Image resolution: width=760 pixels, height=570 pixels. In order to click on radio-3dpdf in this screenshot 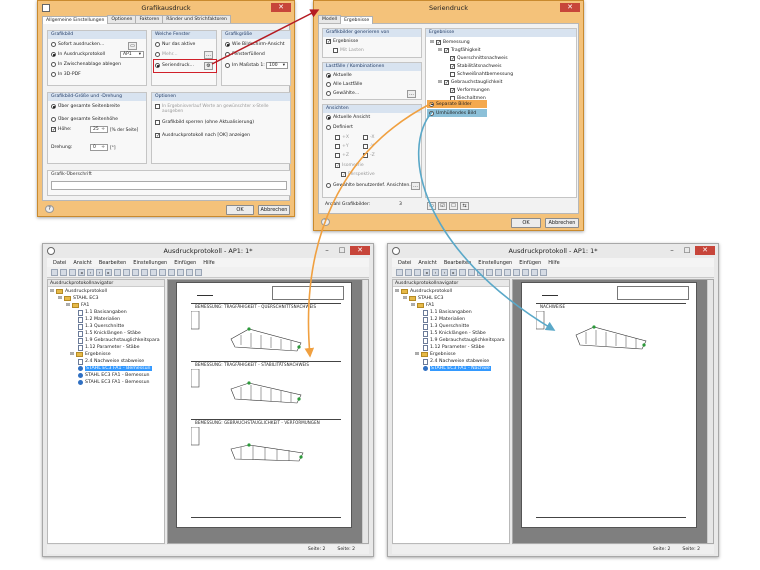, I will do `click(53, 74)`.